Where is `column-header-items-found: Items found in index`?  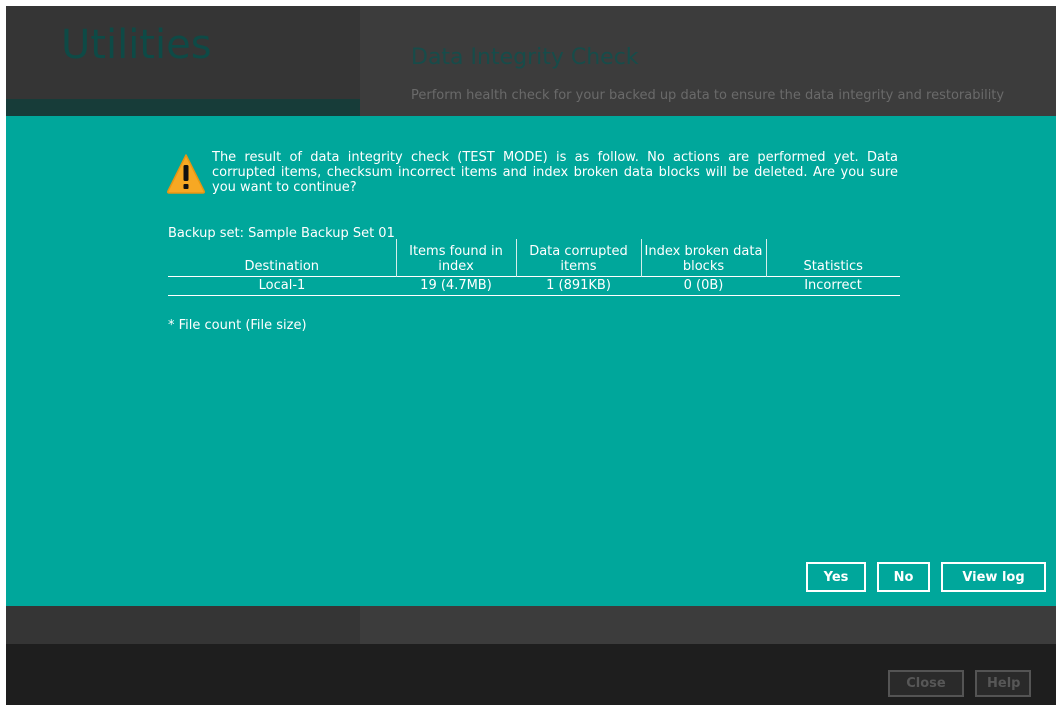
column-header-items-found: Items found in index is located at coordinates (455, 258).